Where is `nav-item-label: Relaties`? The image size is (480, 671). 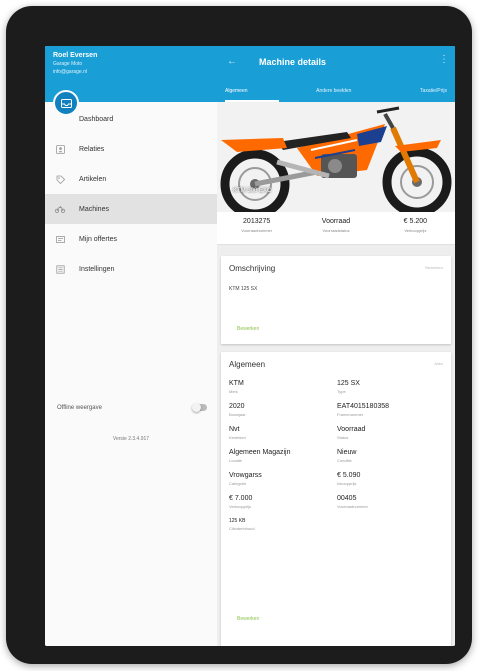 nav-item-label: Relaties is located at coordinates (92, 149).